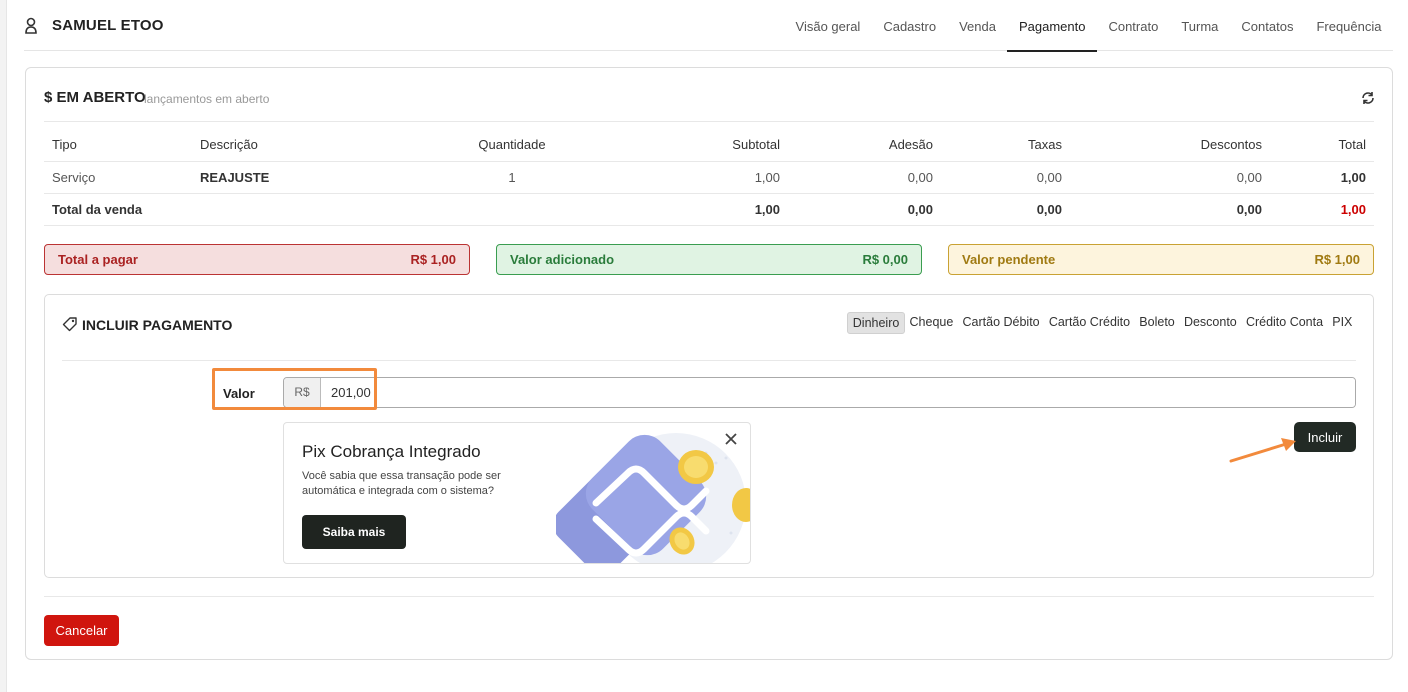 This screenshot has height=692, width=1408. I want to click on page-title: SAMUEL ETOO, so click(108, 25).